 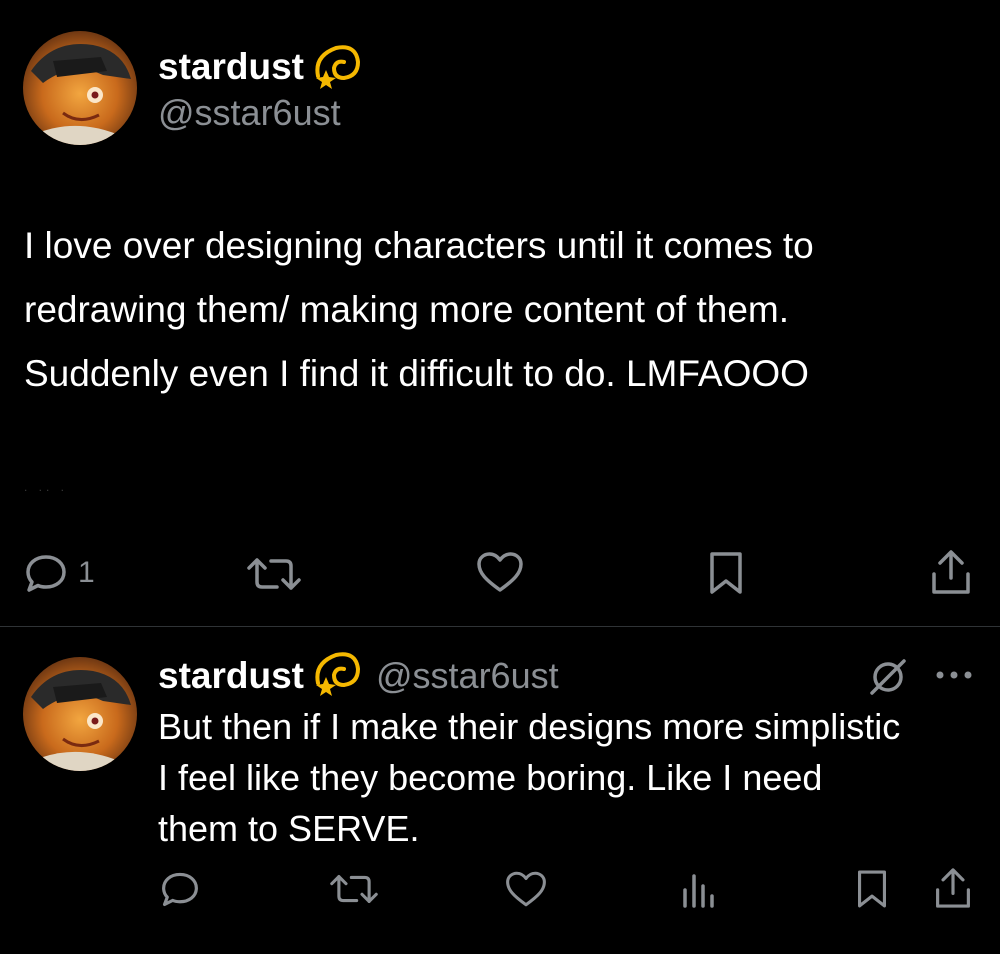 I want to click on views-button, so click(x=698, y=890).